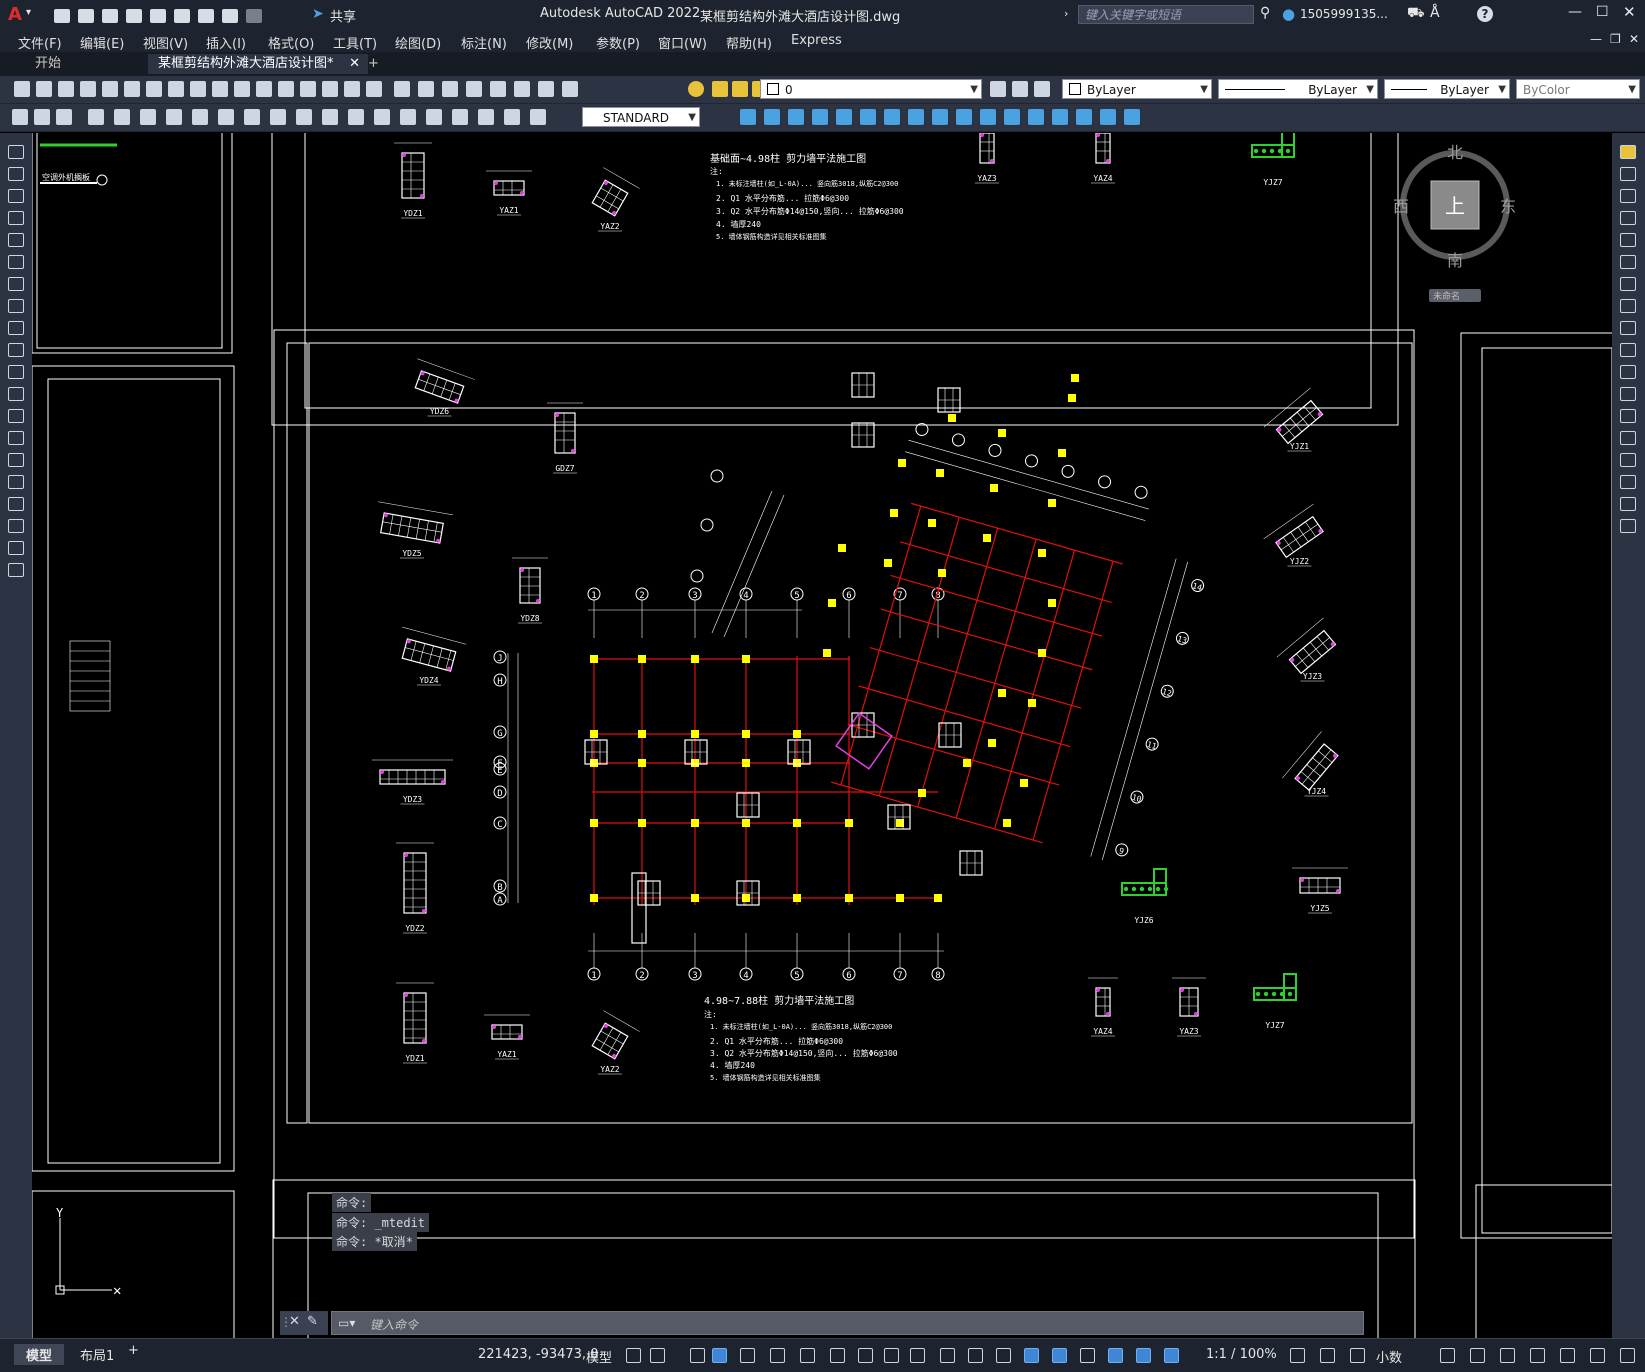 The height and width of the screenshot is (1372, 1645). I want to click on share-button: 共享, so click(343, 15).